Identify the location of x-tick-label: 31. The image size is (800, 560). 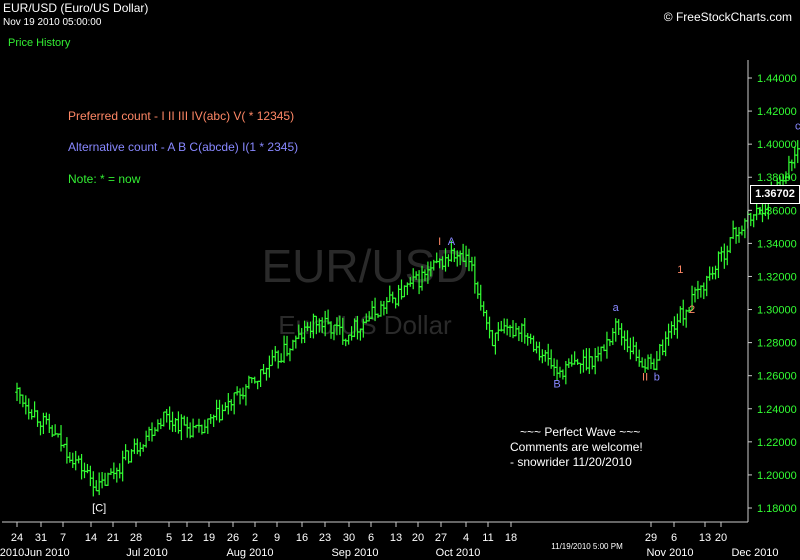
(41, 538).